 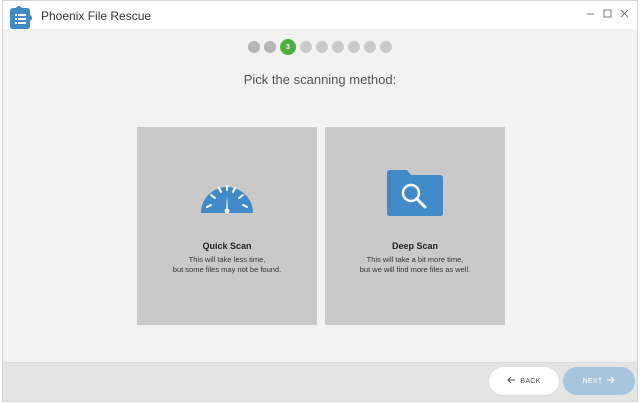 What do you see at coordinates (624, 13) in the screenshot?
I see `close-icon` at bounding box center [624, 13].